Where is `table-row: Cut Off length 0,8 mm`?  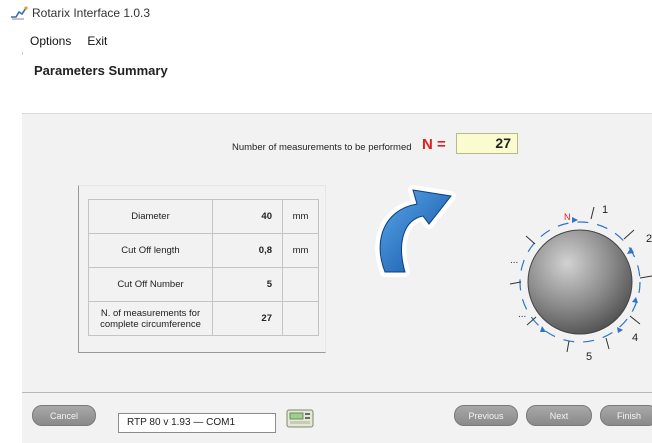 table-row: Cut Off length 0,8 mm is located at coordinates (203, 250).